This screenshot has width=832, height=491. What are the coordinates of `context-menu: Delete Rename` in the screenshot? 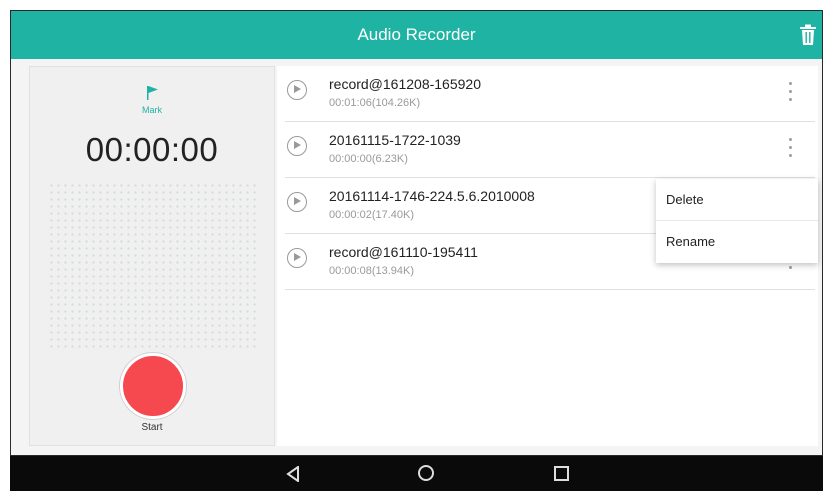 It's located at (737, 221).